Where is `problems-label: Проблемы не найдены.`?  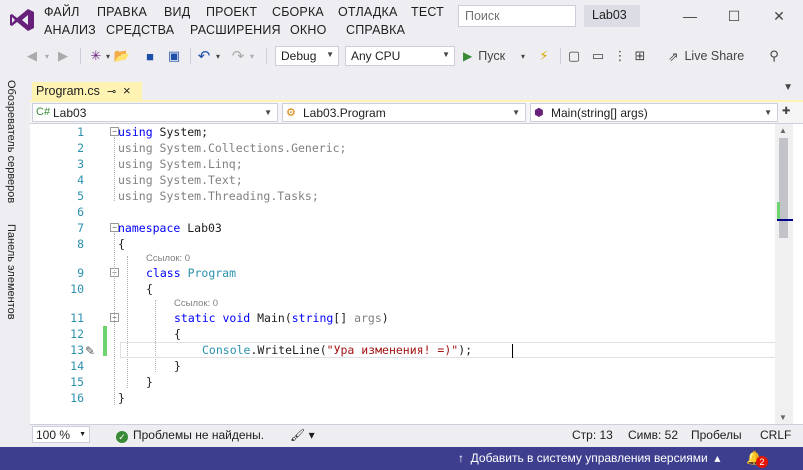
problems-label: Проблемы не найдены. is located at coordinates (199, 435).